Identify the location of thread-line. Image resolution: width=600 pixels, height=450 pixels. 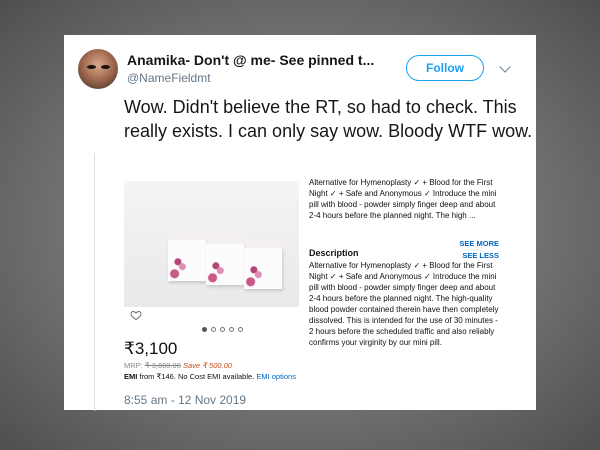
(94, 282).